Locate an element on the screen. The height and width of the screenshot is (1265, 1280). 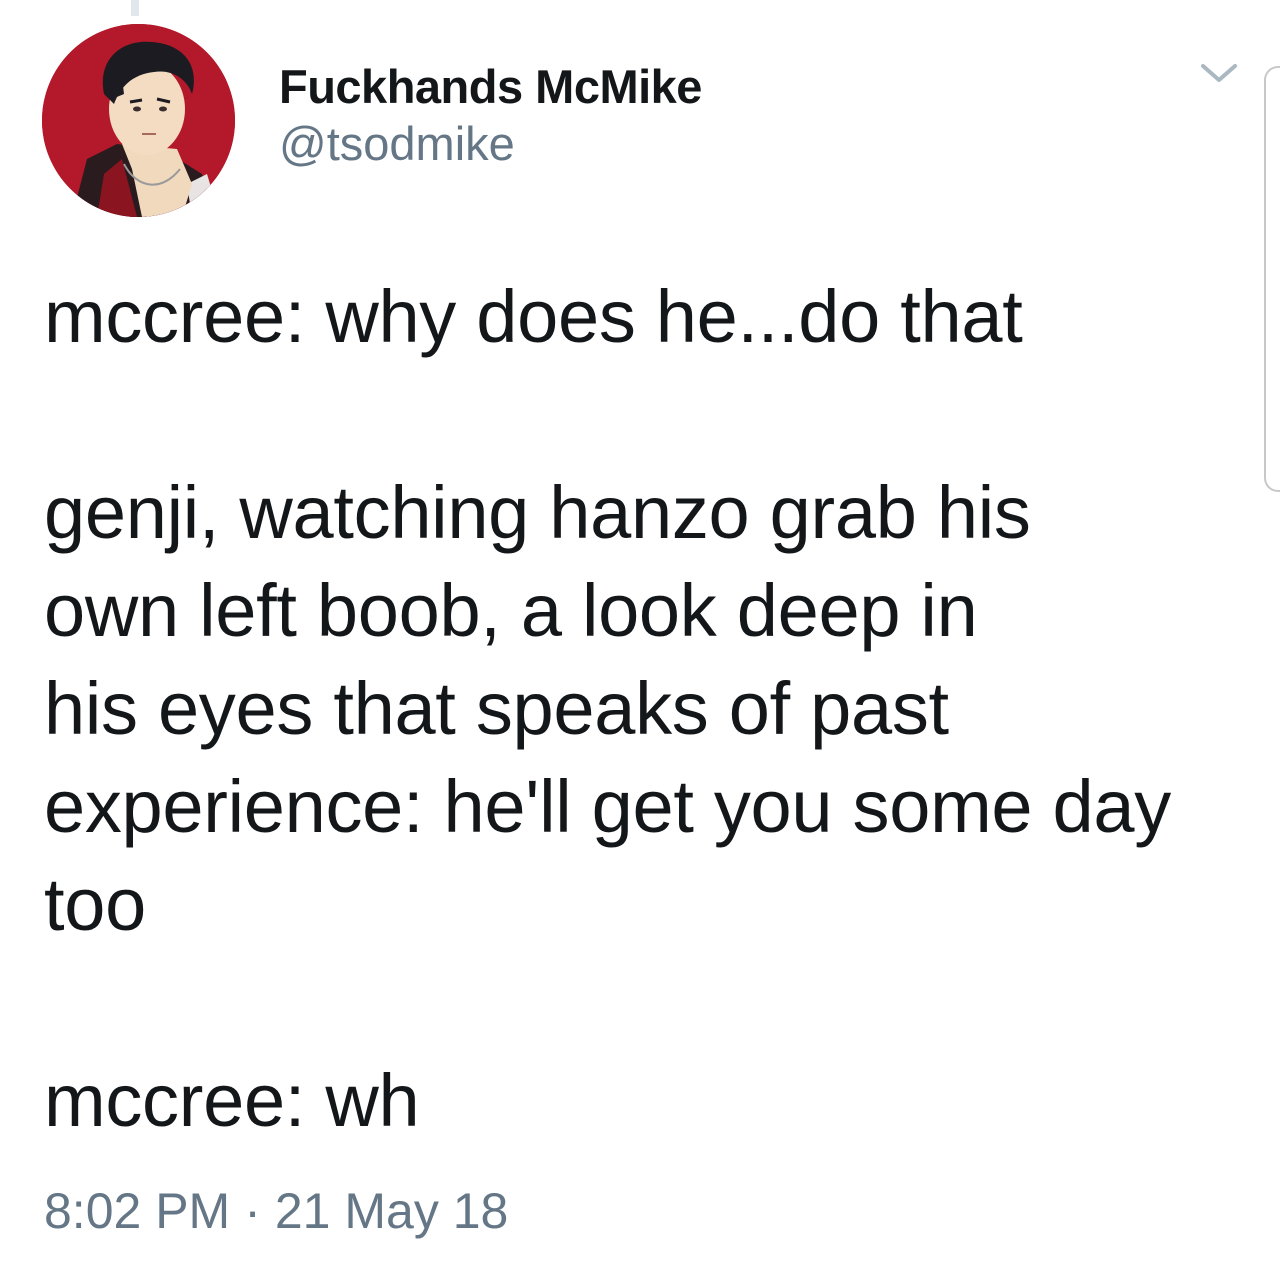
tweet-timestamp: 8:02 PM · 21 May 18 is located at coordinates (276, 1211).